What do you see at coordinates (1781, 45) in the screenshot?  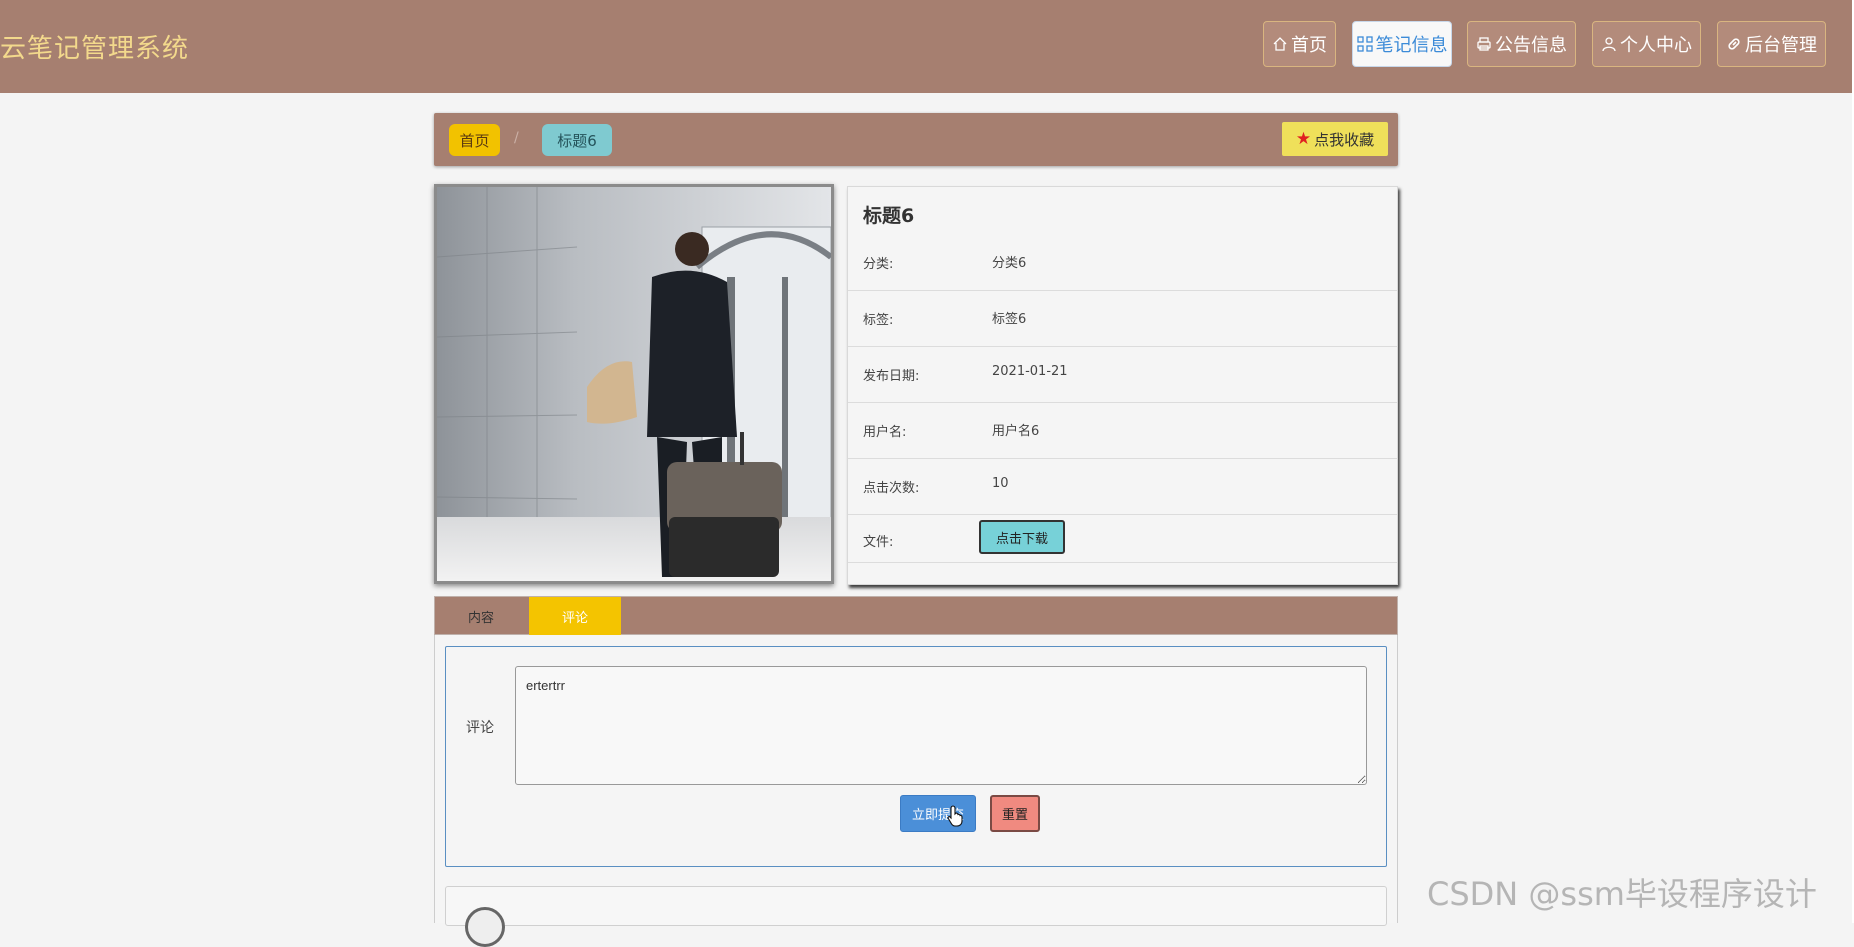 I see `nav-admin-label: 后台管理` at bounding box center [1781, 45].